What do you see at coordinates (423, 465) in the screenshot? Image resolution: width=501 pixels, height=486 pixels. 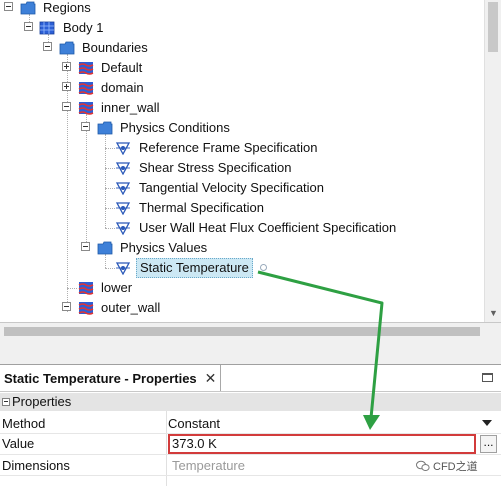 I see `wechat-icon` at bounding box center [423, 465].